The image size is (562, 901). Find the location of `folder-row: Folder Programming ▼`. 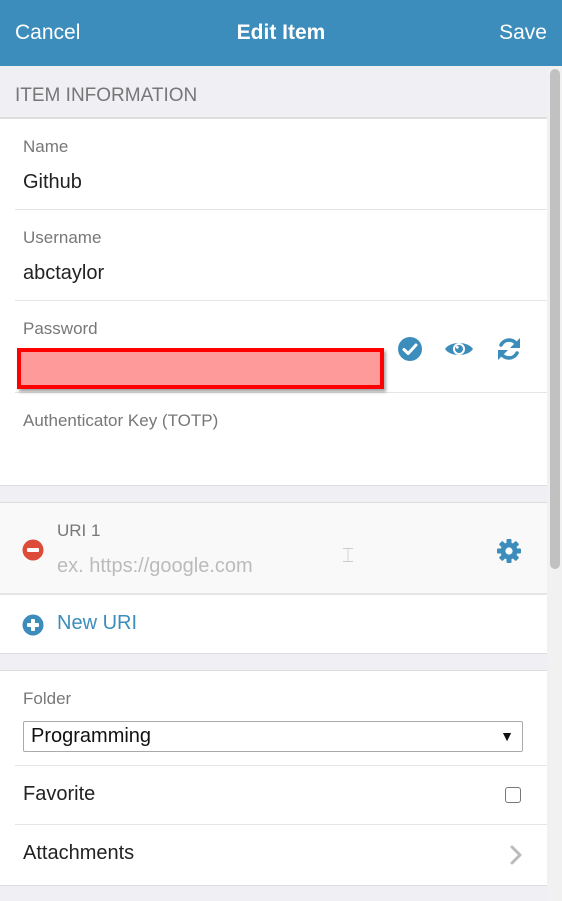

folder-row: Folder Programming ▼ is located at coordinates (281, 718).